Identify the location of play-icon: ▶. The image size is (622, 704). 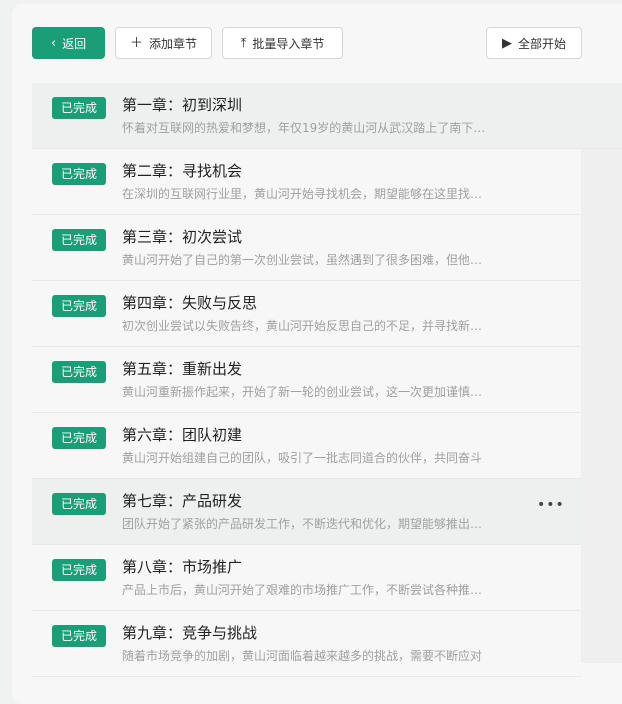
(506, 43).